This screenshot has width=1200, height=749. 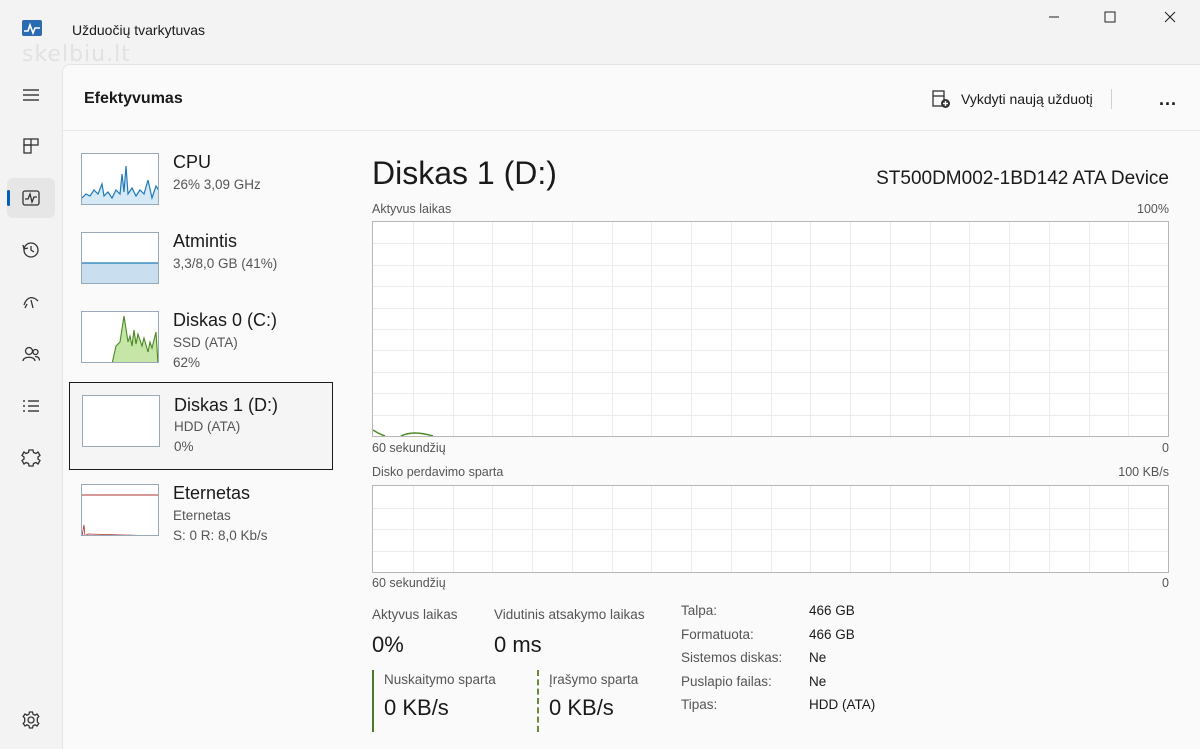 I want to click on settings-icon, so click(x=31, y=720).